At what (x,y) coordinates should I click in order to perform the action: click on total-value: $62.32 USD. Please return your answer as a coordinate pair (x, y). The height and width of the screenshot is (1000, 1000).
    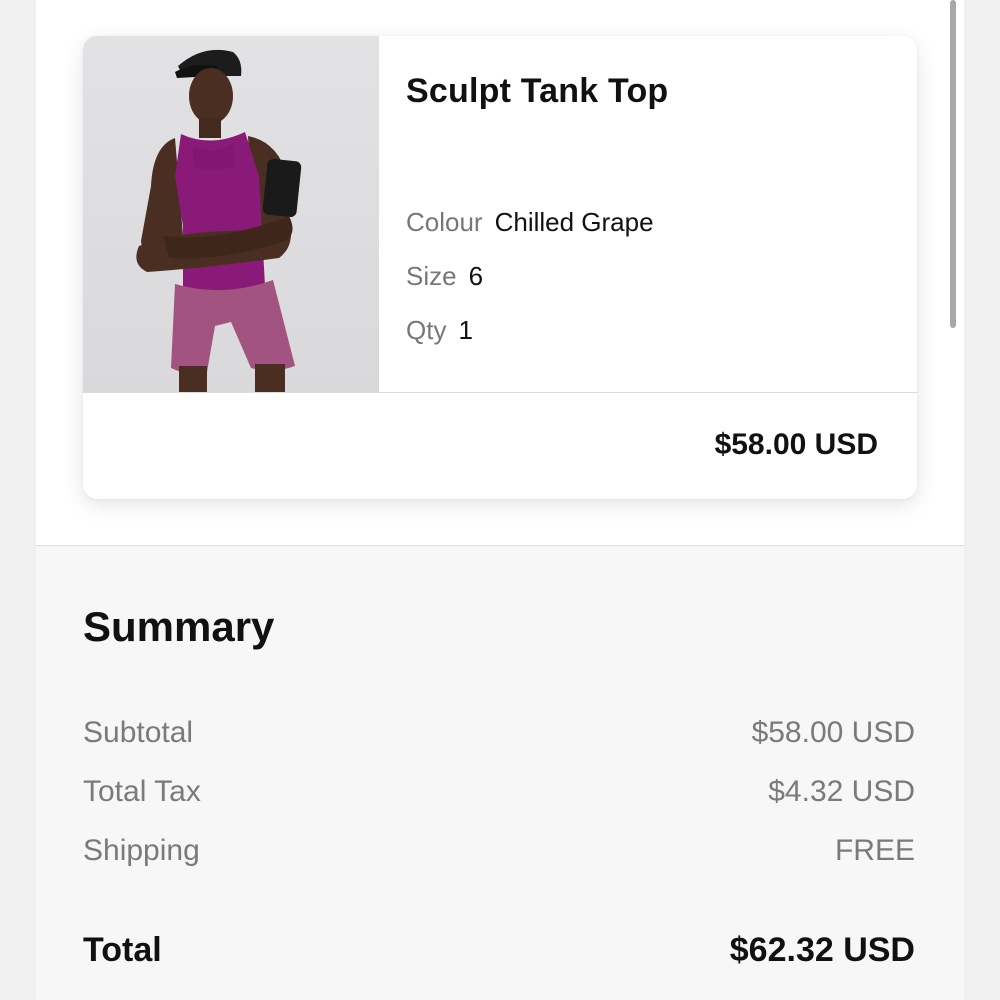
    Looking at the image, I should click on (822, 950).